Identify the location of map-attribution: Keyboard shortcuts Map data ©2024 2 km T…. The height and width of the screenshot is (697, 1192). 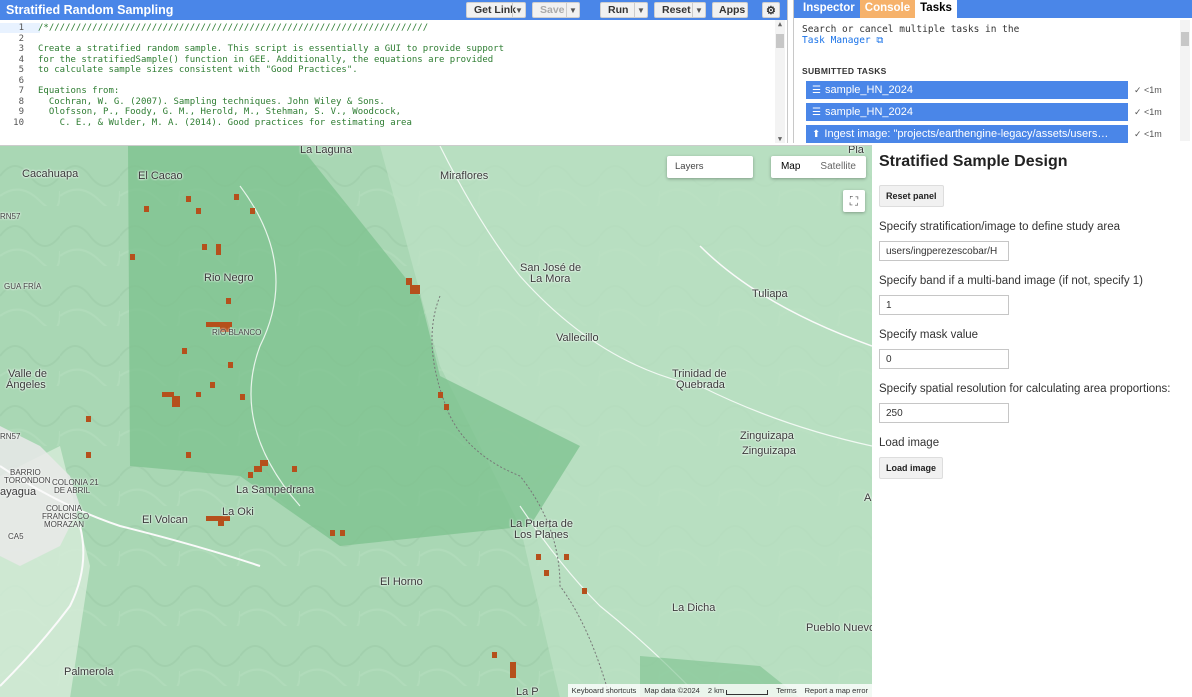
(719, 690).